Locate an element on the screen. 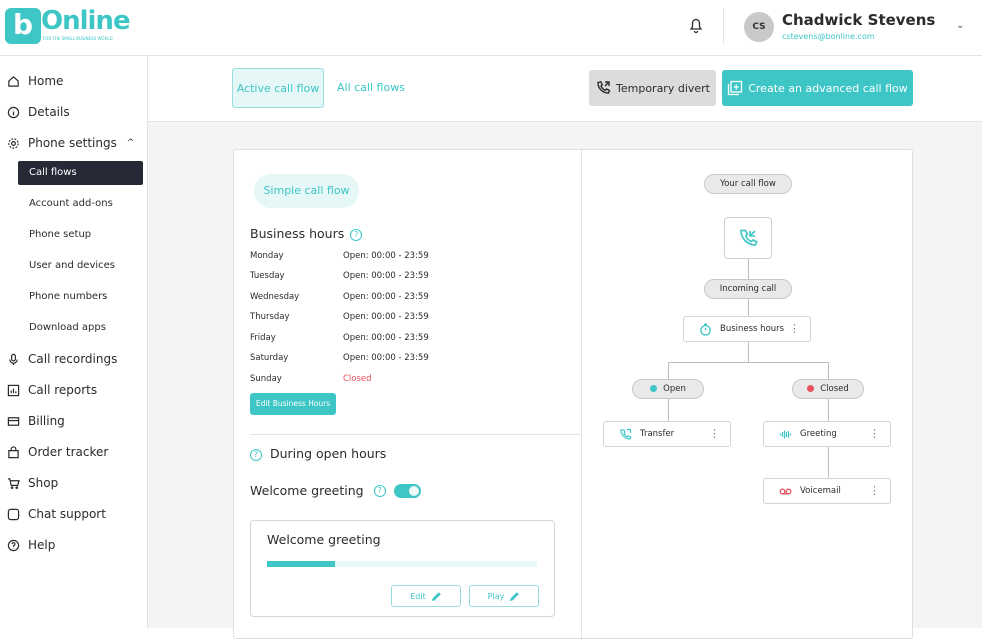 The height and width of the screenshot is (640, 982). hours-day: Saturday is located at coordinates (269, 358).